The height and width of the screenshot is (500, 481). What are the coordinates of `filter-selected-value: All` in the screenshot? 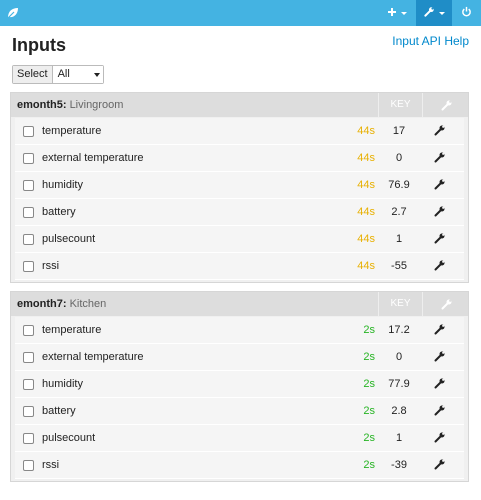 It's located at (63, 74).